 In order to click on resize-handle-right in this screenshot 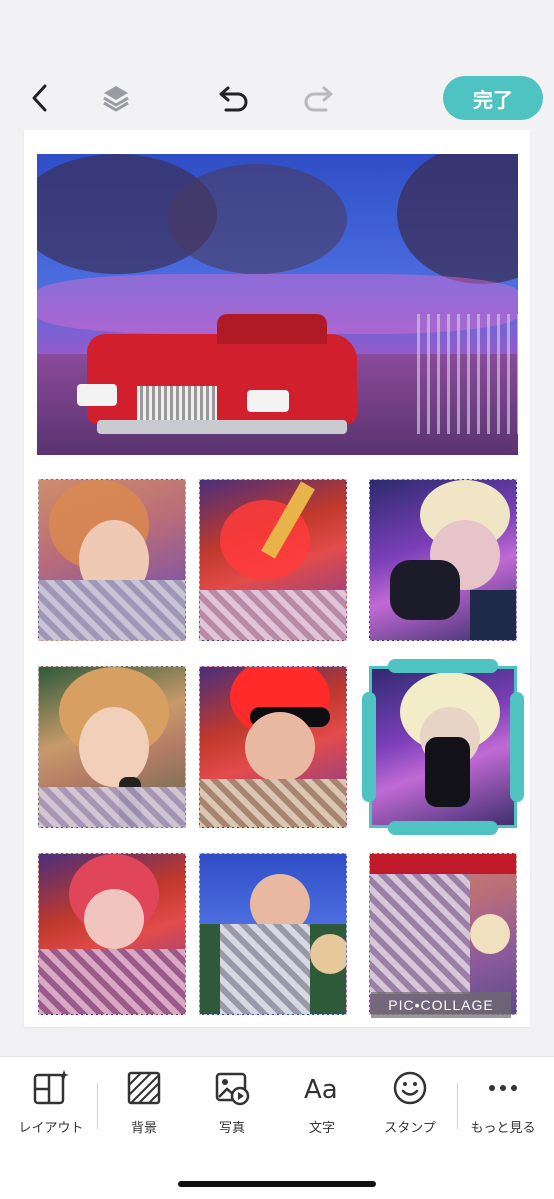, I will do `click(517, 747)`.